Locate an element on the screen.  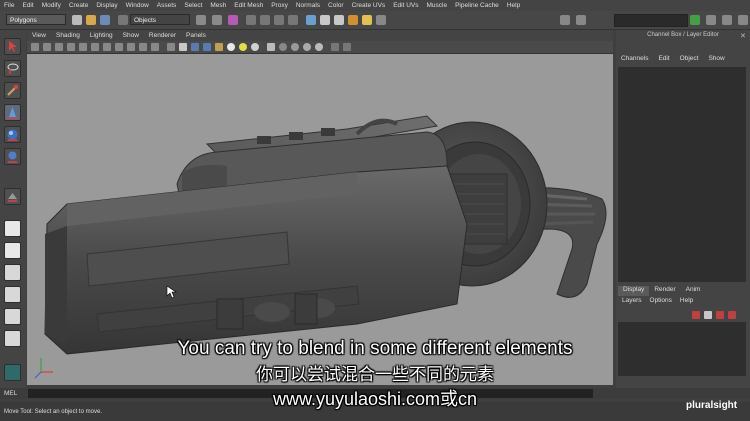
move-tool-icon is located at coordinates (12, 112).